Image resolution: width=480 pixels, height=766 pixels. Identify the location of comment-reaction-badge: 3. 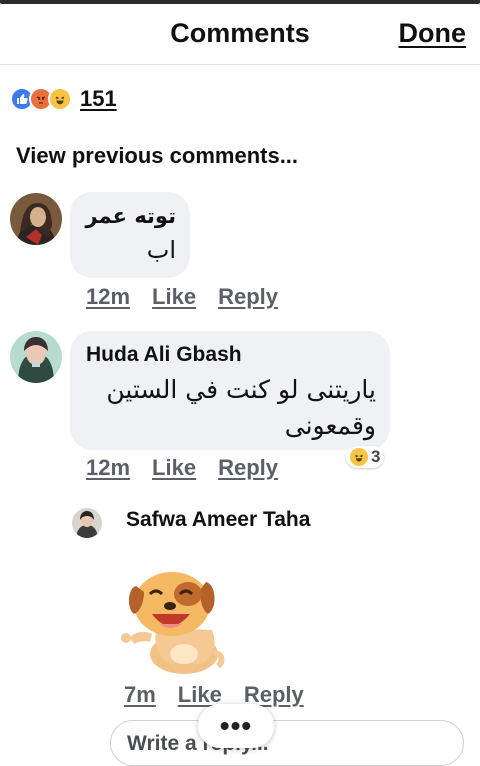
(365, 457).